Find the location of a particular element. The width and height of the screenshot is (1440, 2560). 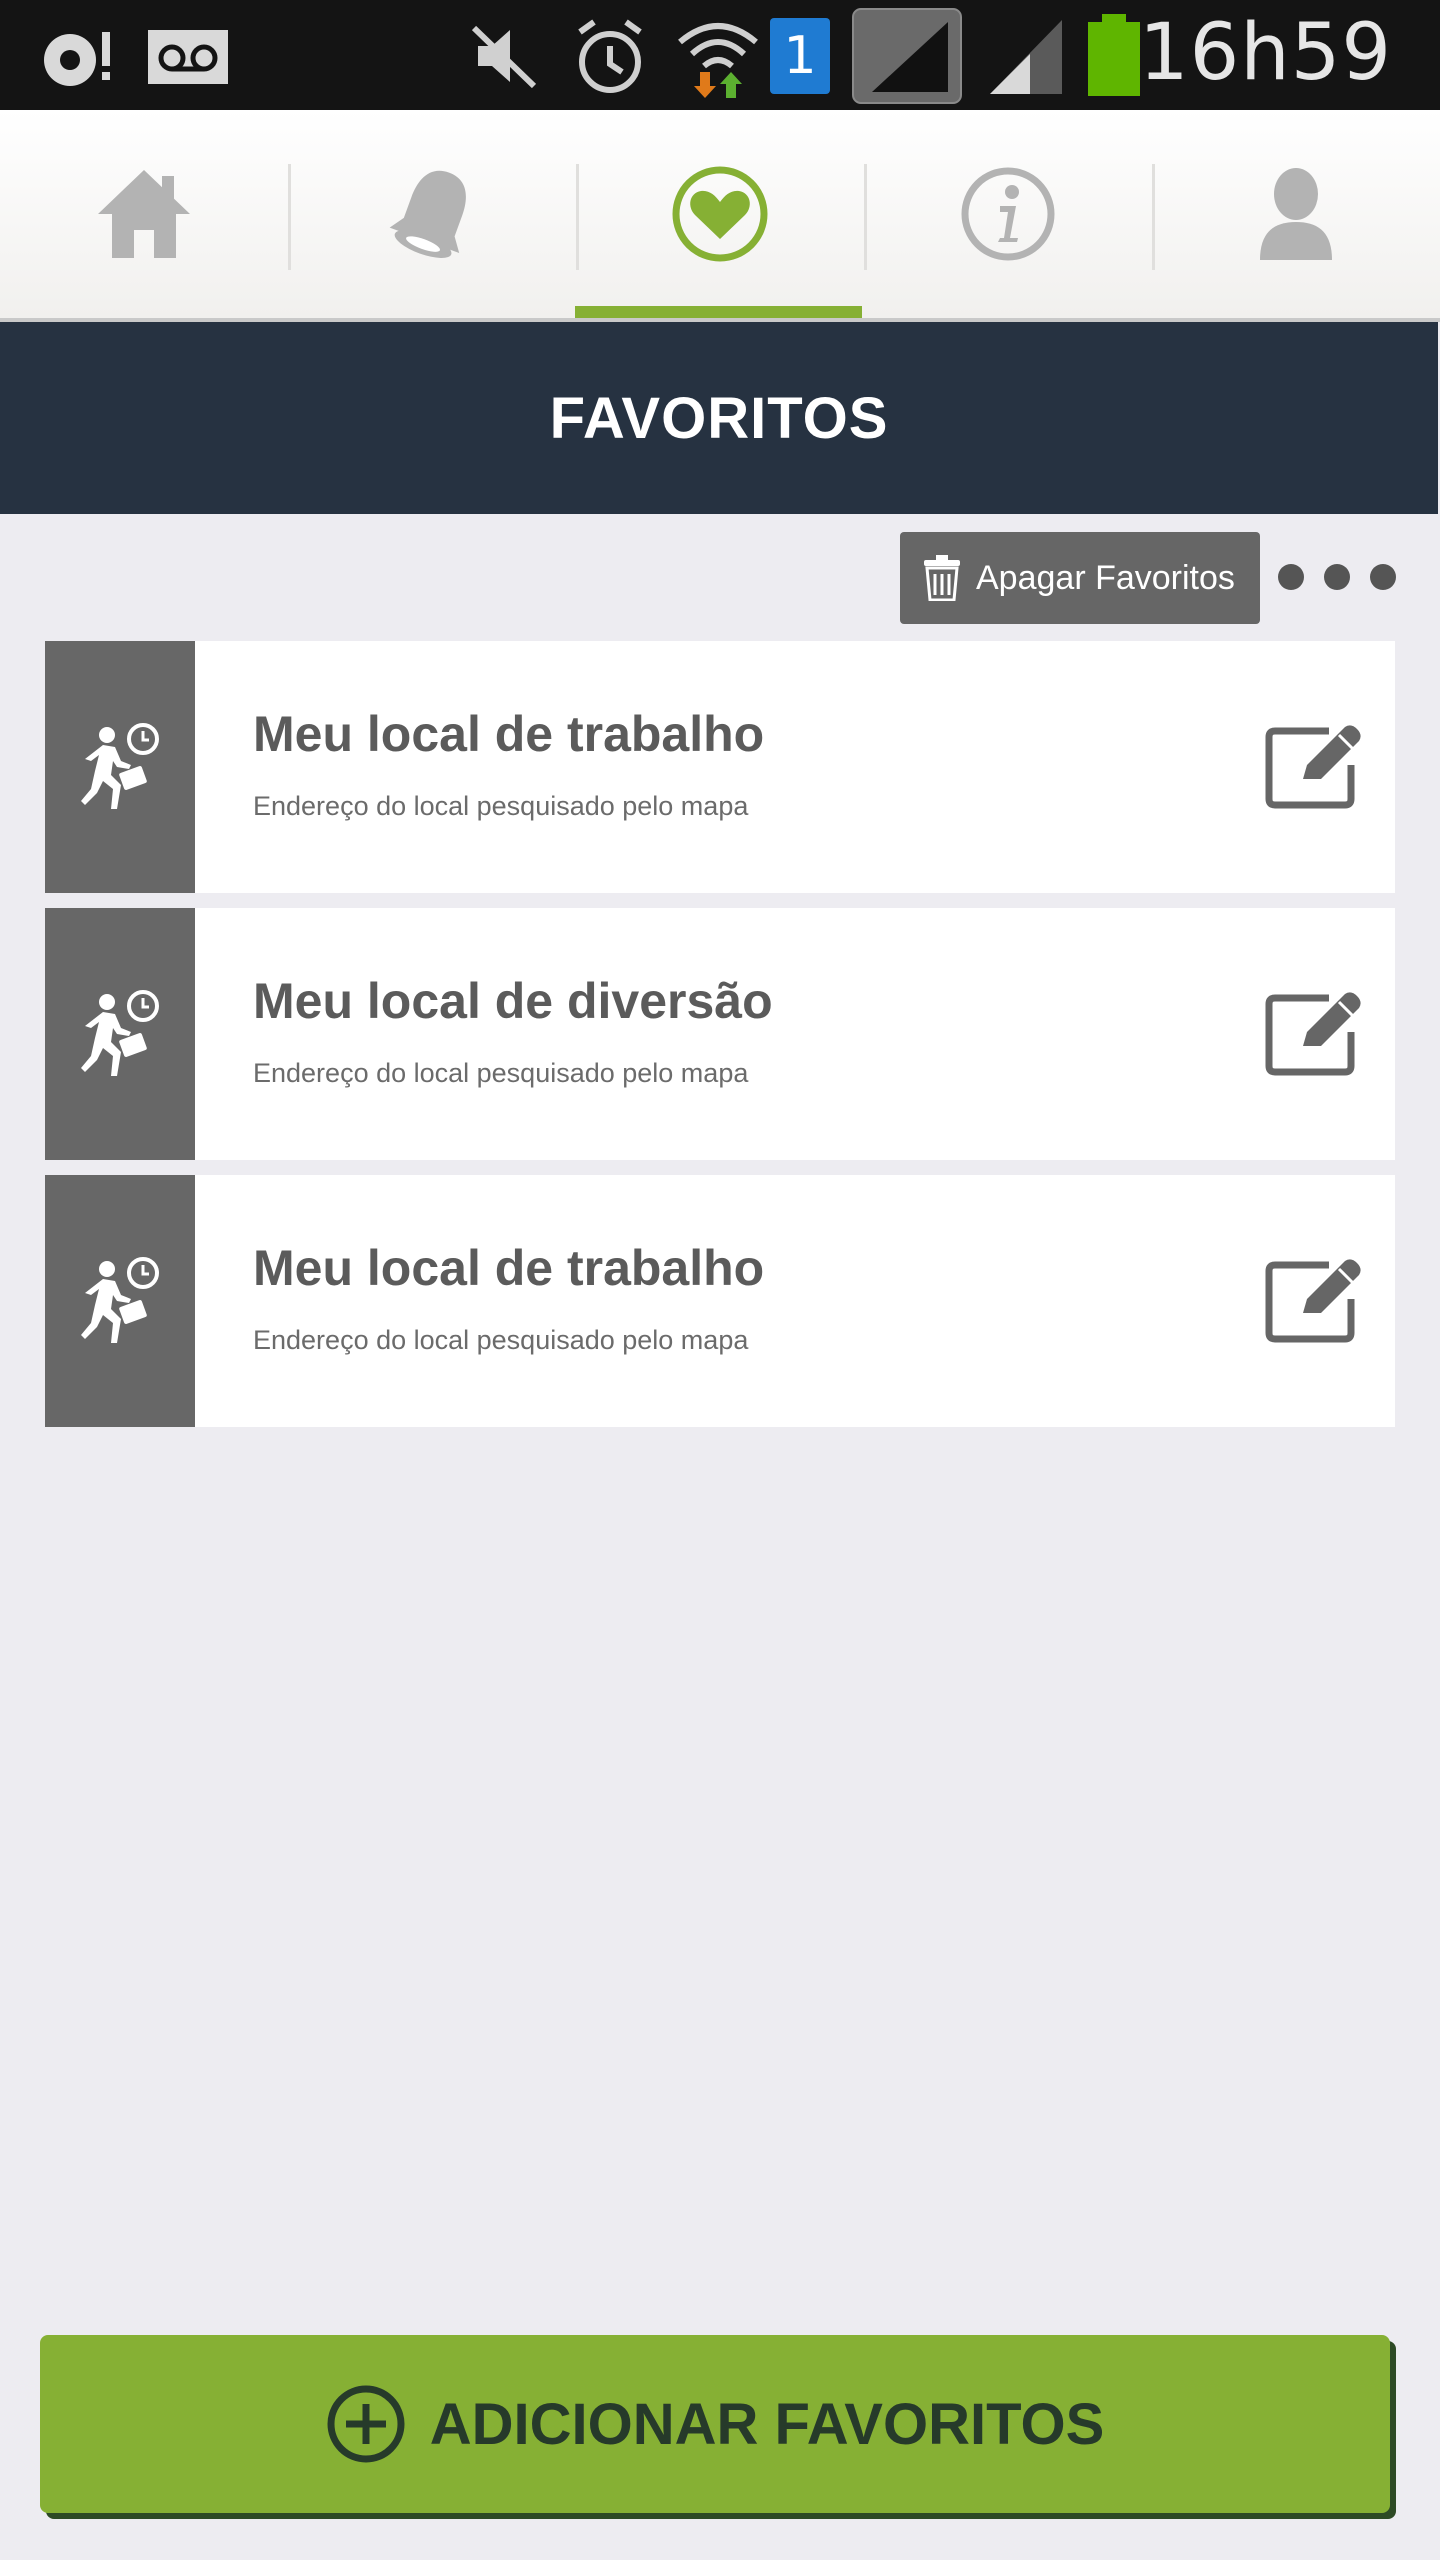

page-title: FAVORITOS is located at coordinates (719, 418).